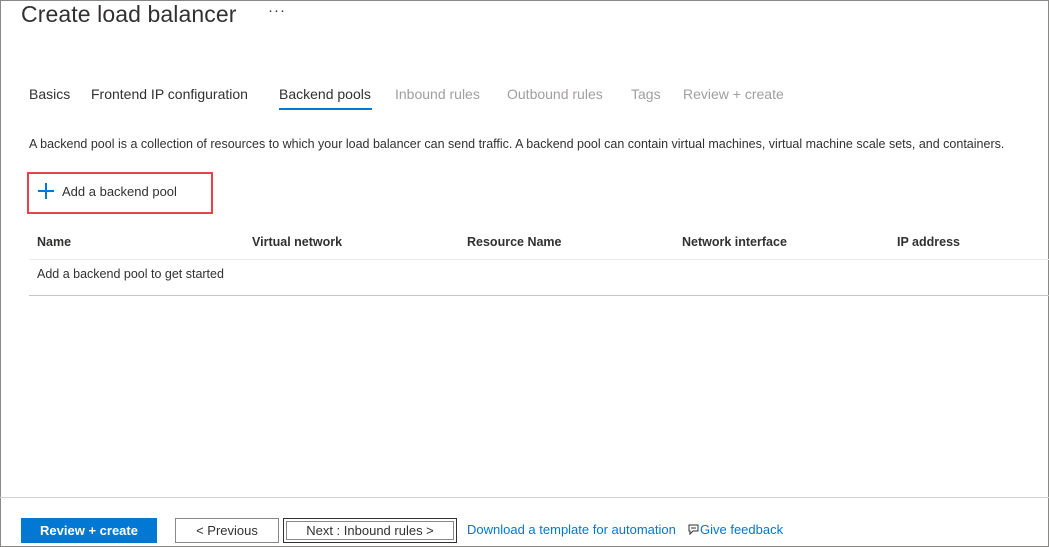 This screenshot has width=1049, height=547. I want to click on tab-inbound-rules: Inbound rules, so click(437, 94).